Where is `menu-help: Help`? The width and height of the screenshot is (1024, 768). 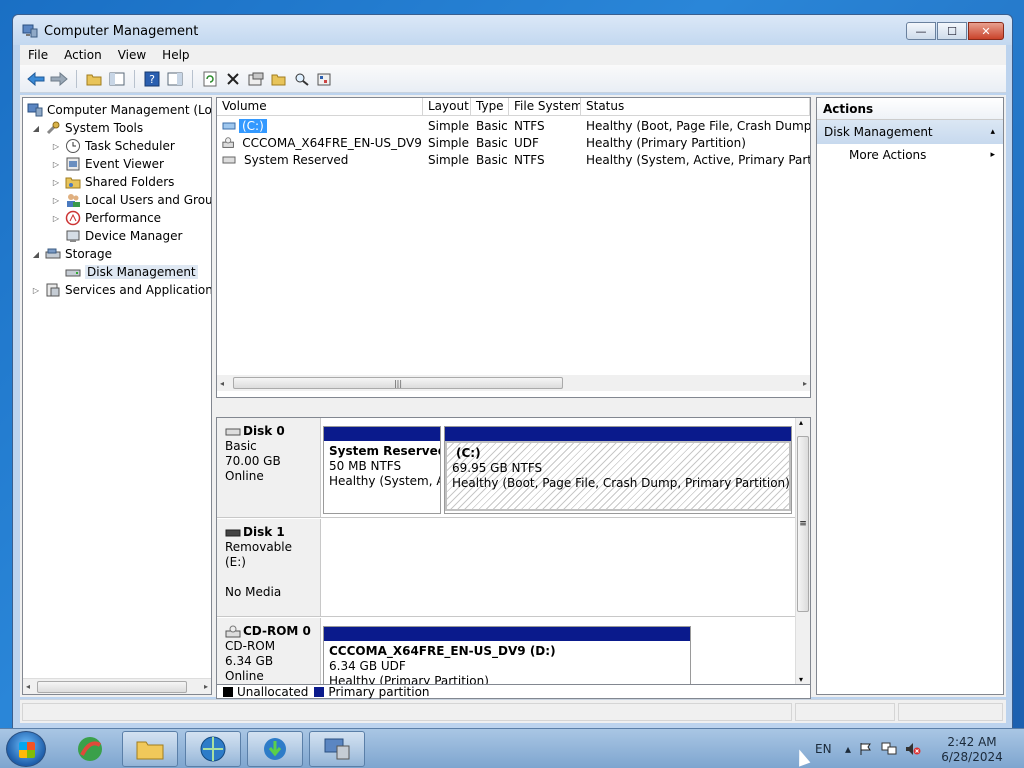
menu-help: Help is located at coordinates (175, 55).